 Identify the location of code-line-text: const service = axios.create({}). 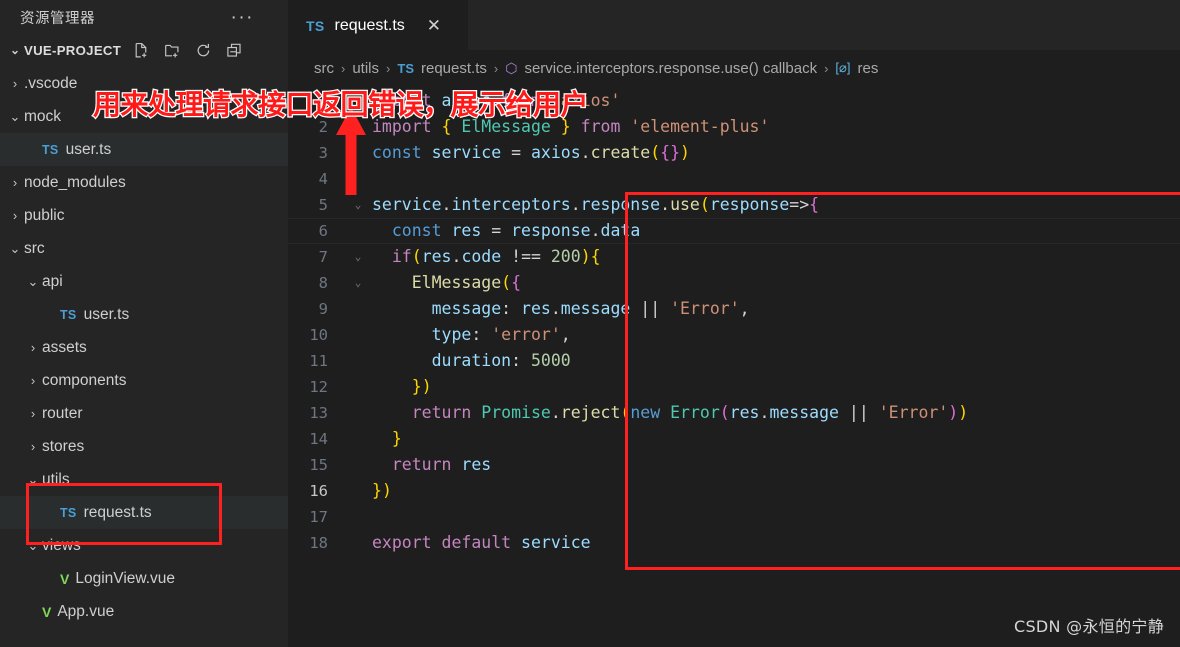
(531, 152).